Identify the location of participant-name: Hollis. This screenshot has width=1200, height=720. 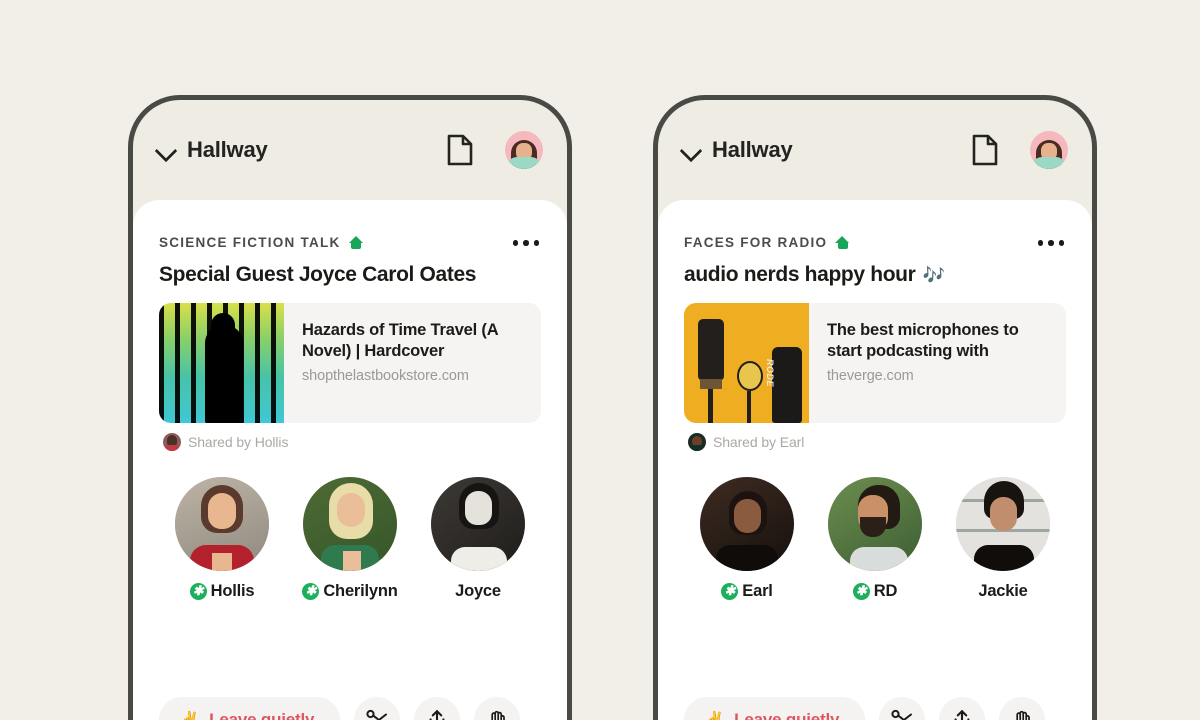
(232, 590).